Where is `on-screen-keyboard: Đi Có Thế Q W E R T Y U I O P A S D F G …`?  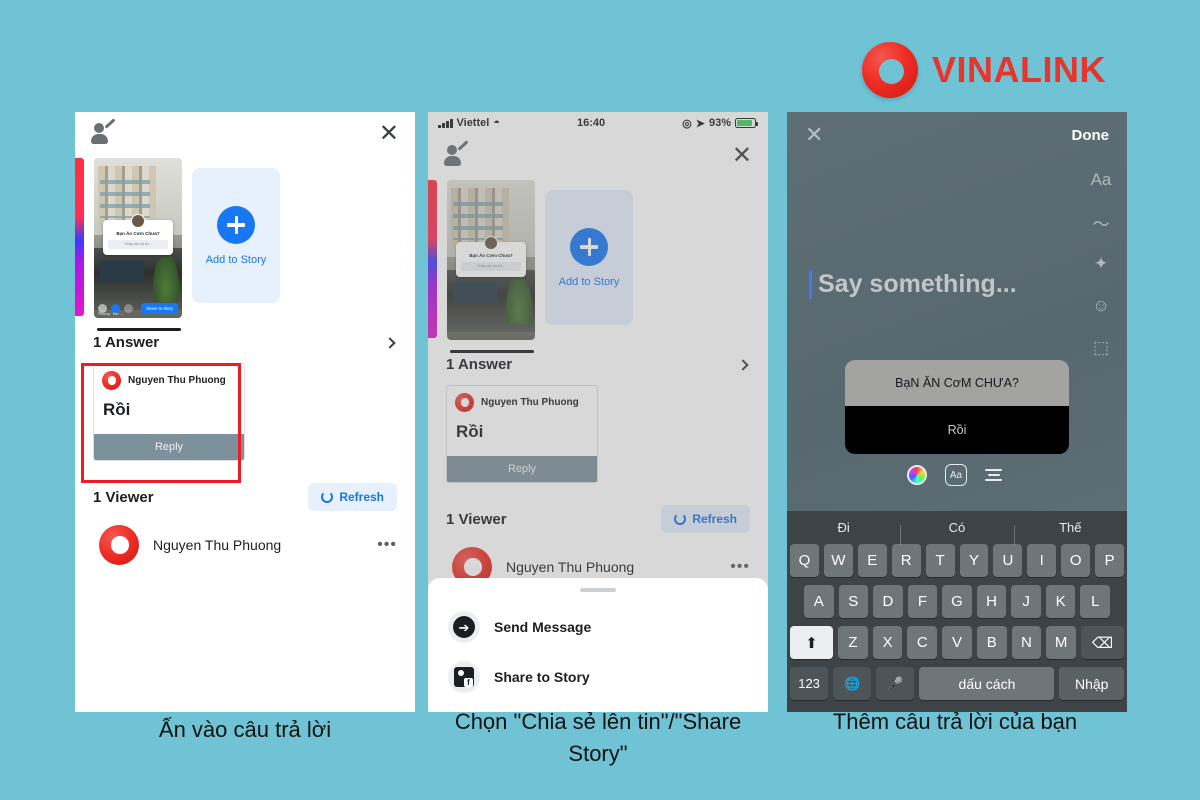 on-screen-keyboard: Đi Có Thế Q W E R T Y U I O P A S D F G … is located at coordinates (957, 611).